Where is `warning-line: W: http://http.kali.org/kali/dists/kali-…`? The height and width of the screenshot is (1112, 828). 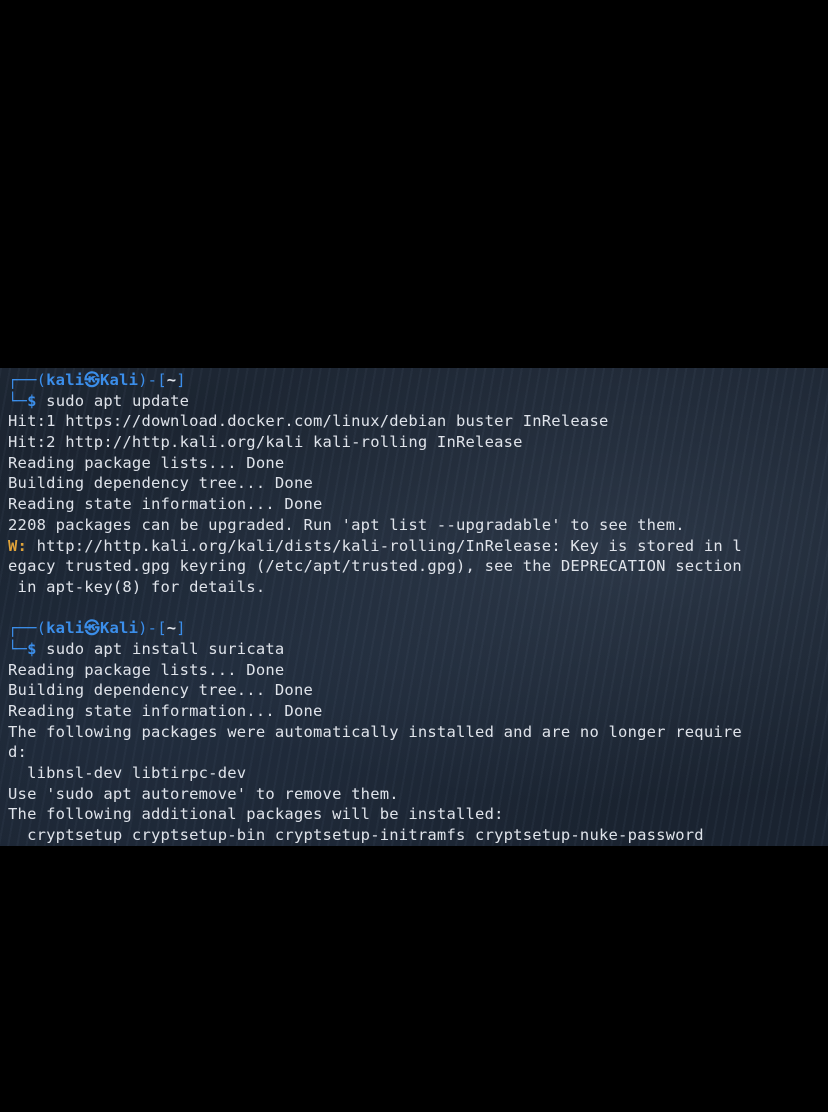
warning-line: W: http://http.kali.org/kali/dists/kali-… is located at coordinates (418, 546).